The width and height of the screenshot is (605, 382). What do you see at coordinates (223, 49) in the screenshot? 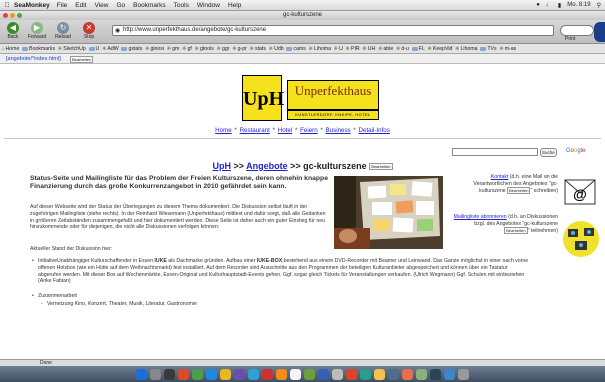
I see `bookmark-item: ❋ ggr` at bounding box center [223, 49].